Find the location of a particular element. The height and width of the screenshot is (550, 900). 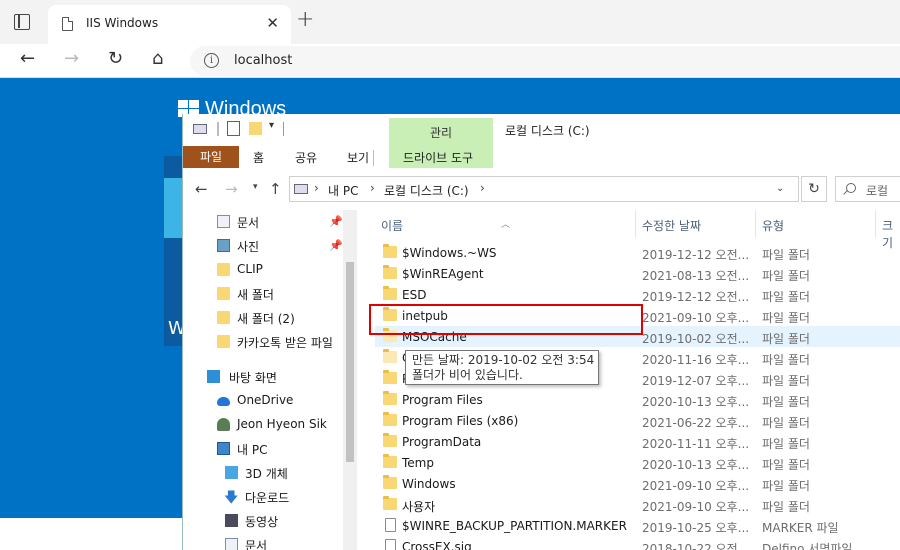

address-bar: i localhost is located at coordinates (545, 61).